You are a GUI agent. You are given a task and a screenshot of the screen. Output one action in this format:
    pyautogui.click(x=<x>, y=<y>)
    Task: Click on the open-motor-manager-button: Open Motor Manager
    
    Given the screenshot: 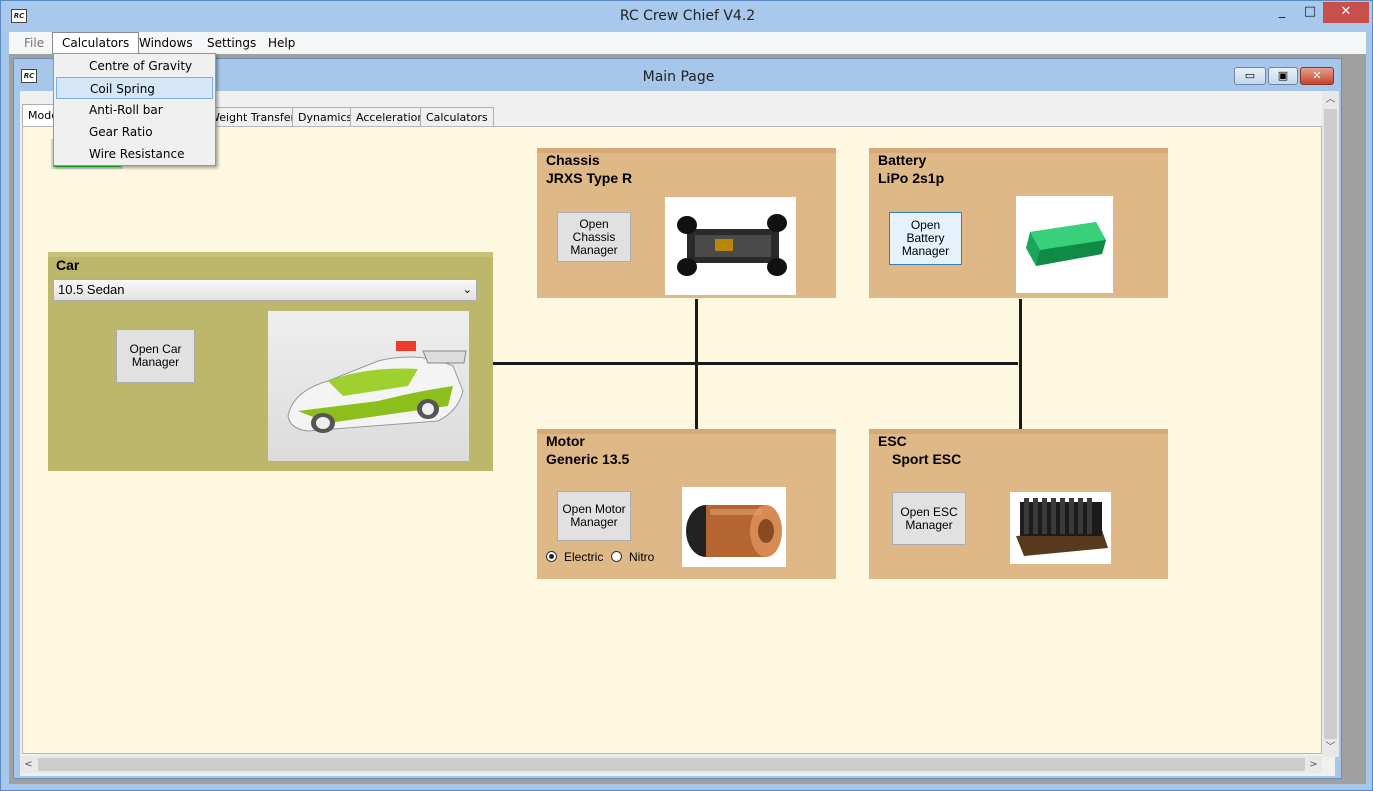 What is the action you would take?
    pyautogui.click(x=594, y=516)
    